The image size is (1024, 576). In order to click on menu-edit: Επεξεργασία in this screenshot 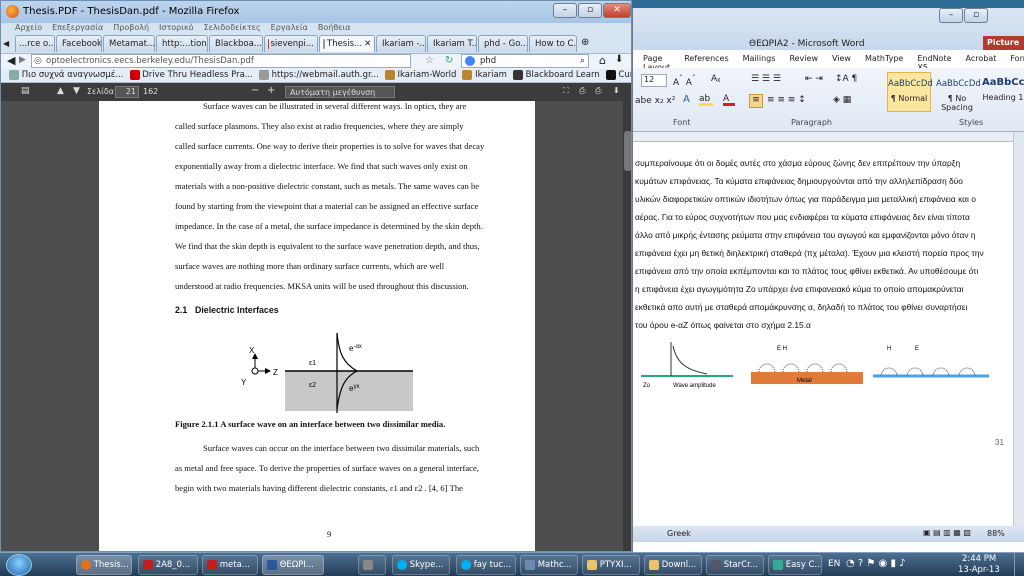, I will do `click(77, 29)`.